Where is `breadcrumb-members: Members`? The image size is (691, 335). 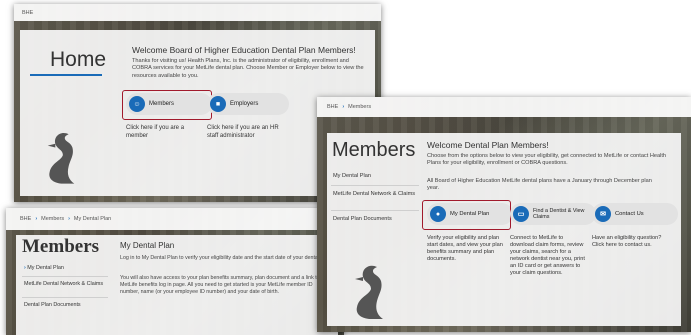
breadcrumb-members: Members is located at coordinates (52, 219).